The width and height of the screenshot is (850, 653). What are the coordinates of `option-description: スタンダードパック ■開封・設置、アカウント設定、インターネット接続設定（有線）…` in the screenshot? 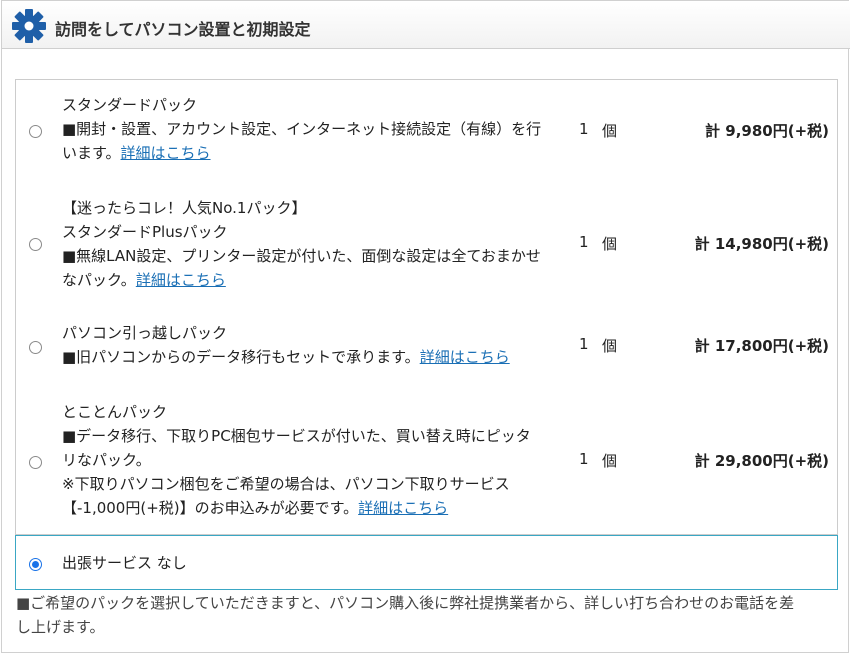 It's located at (317, 129).